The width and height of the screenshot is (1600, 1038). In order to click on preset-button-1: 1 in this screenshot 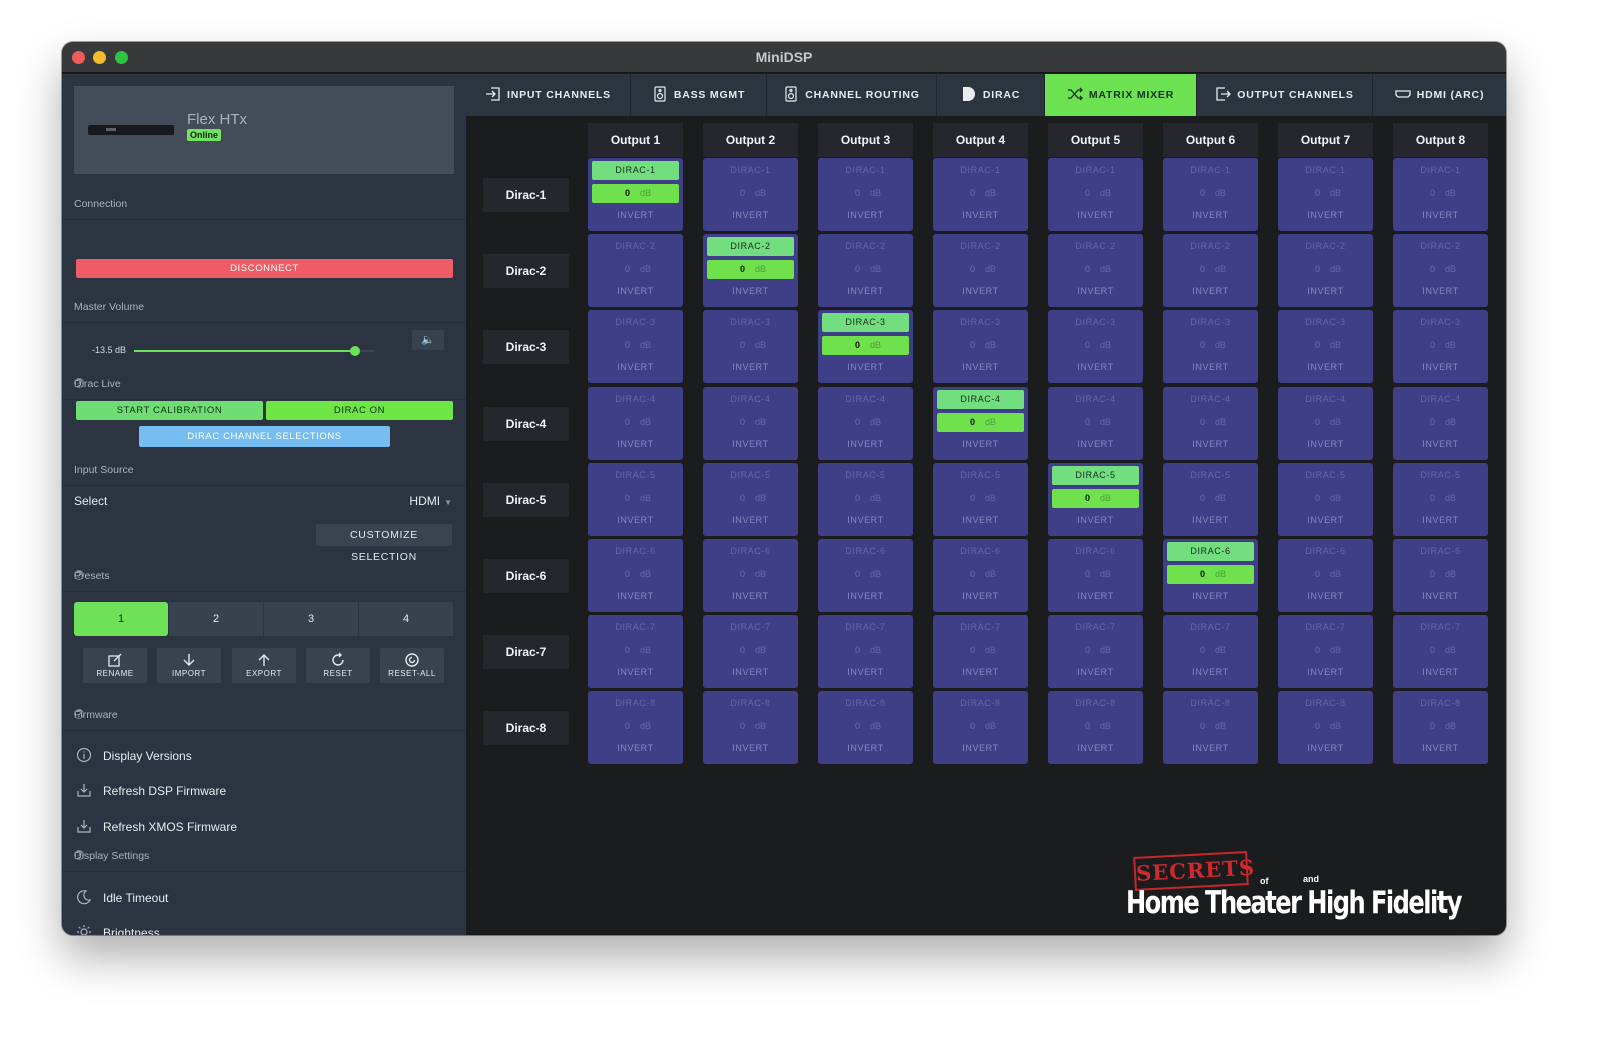, I will do `click(121, 619)`.